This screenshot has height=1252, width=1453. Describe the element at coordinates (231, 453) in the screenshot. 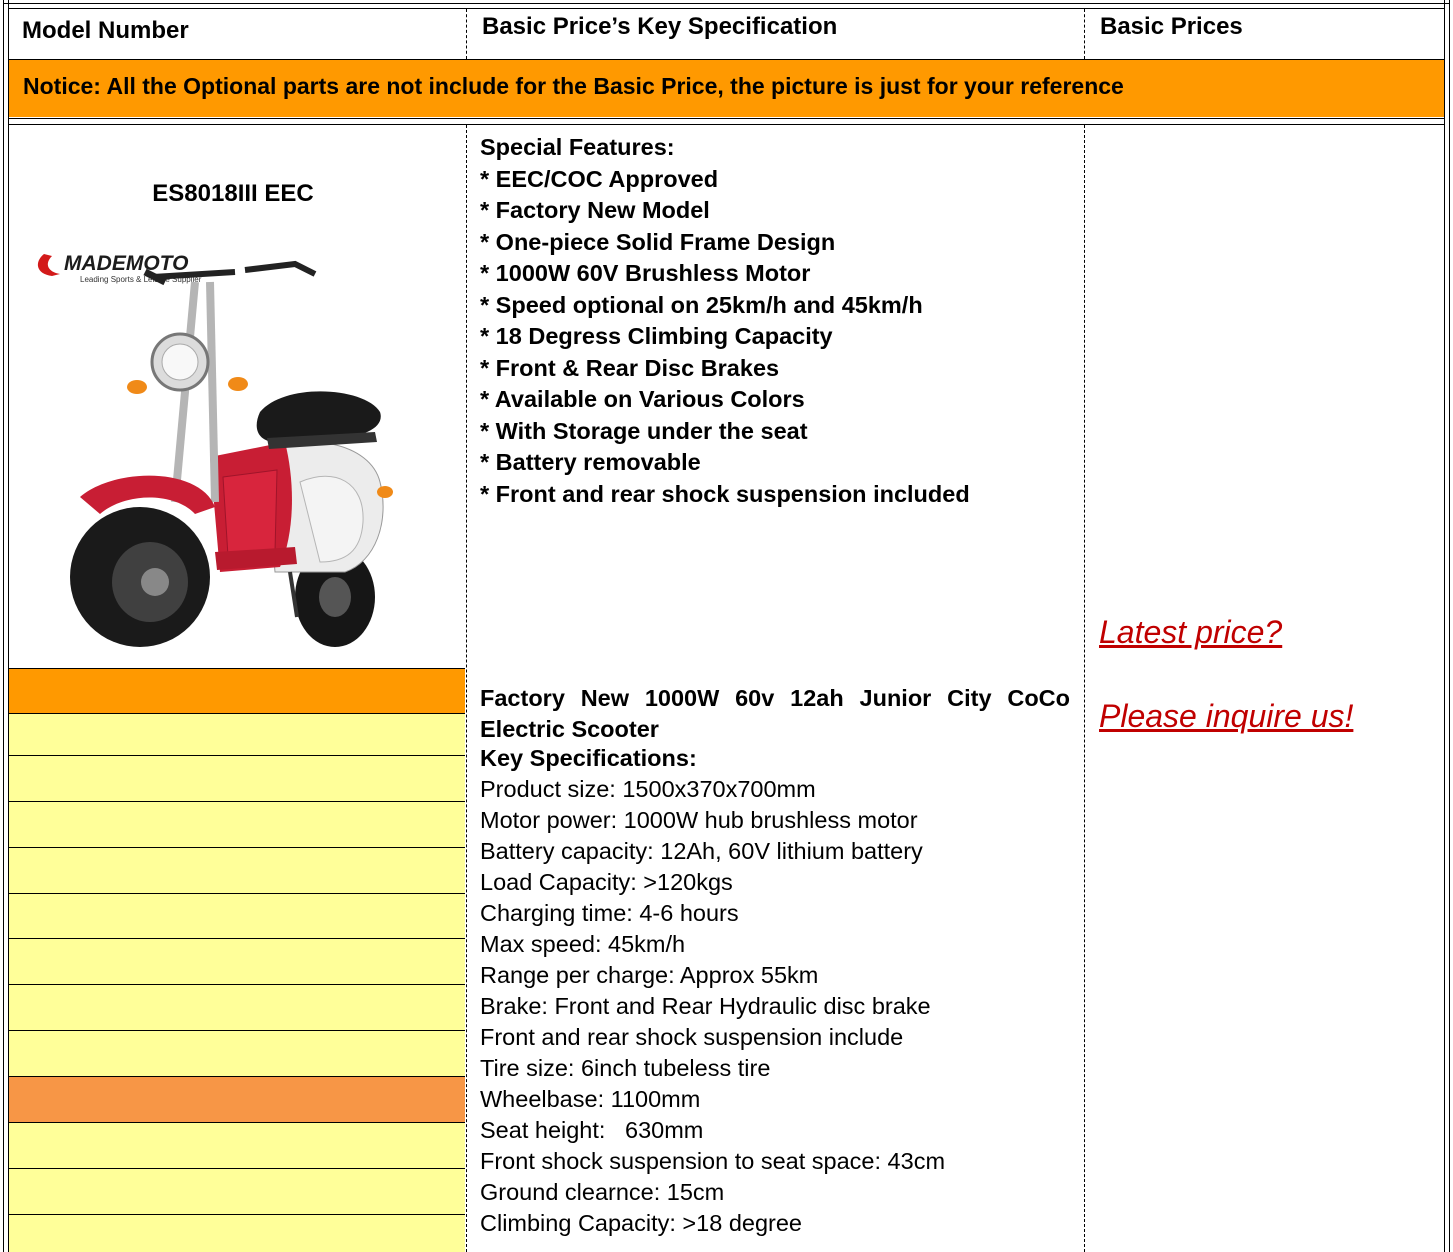

I see `scooter-image` at that location.